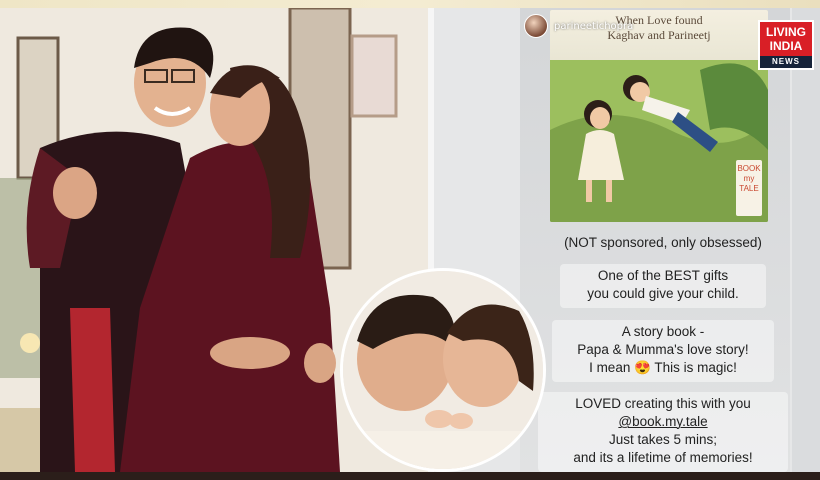 The image size is (820, 480). I want to click on logo-top: LIVING INDIA, so click(786, 39).